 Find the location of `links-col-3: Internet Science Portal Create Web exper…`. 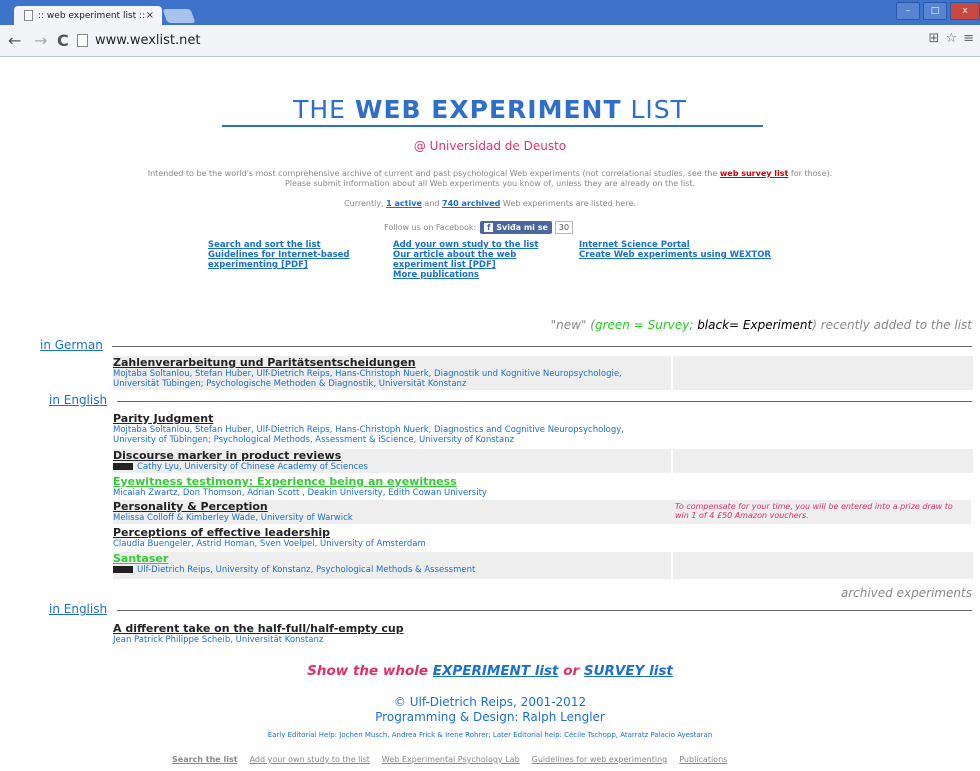

links-col-3: Internet Science Portal Create Web exper… is located at coordinates (689, 250).